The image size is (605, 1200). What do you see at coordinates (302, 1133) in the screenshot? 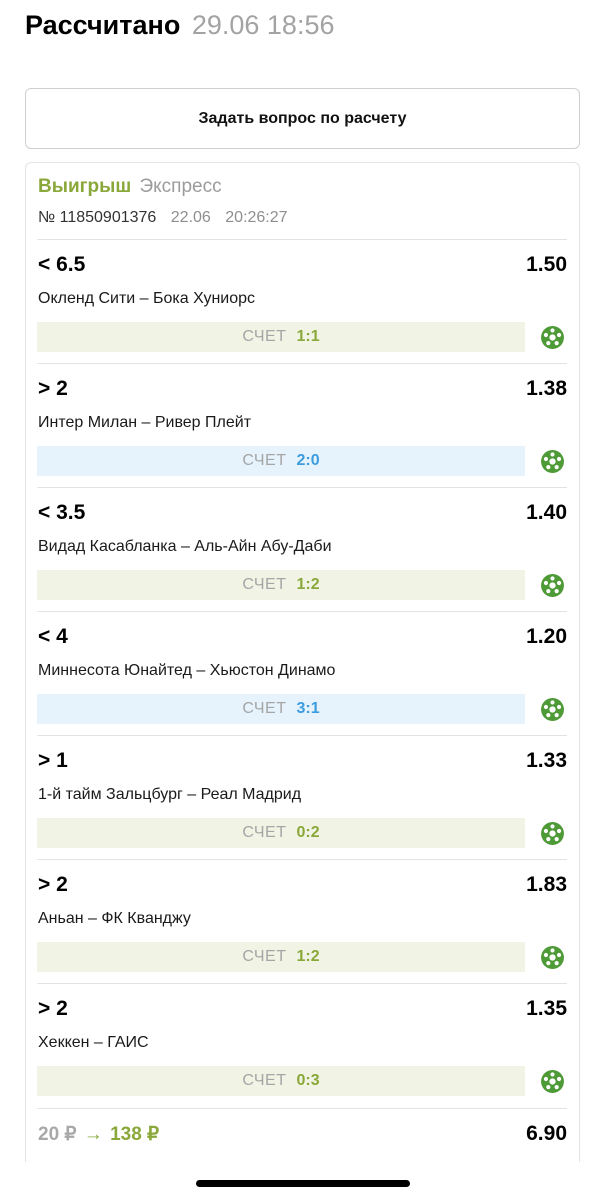
I see `bet-summary: 20 ₽ → 138 ₽ 6.90` at bounding box center [302, 1133].